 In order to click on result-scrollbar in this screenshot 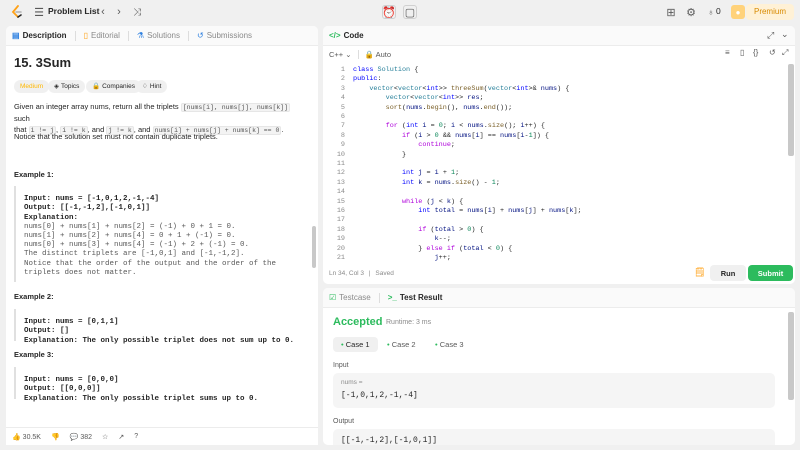, I will do `click(791, 356)`.